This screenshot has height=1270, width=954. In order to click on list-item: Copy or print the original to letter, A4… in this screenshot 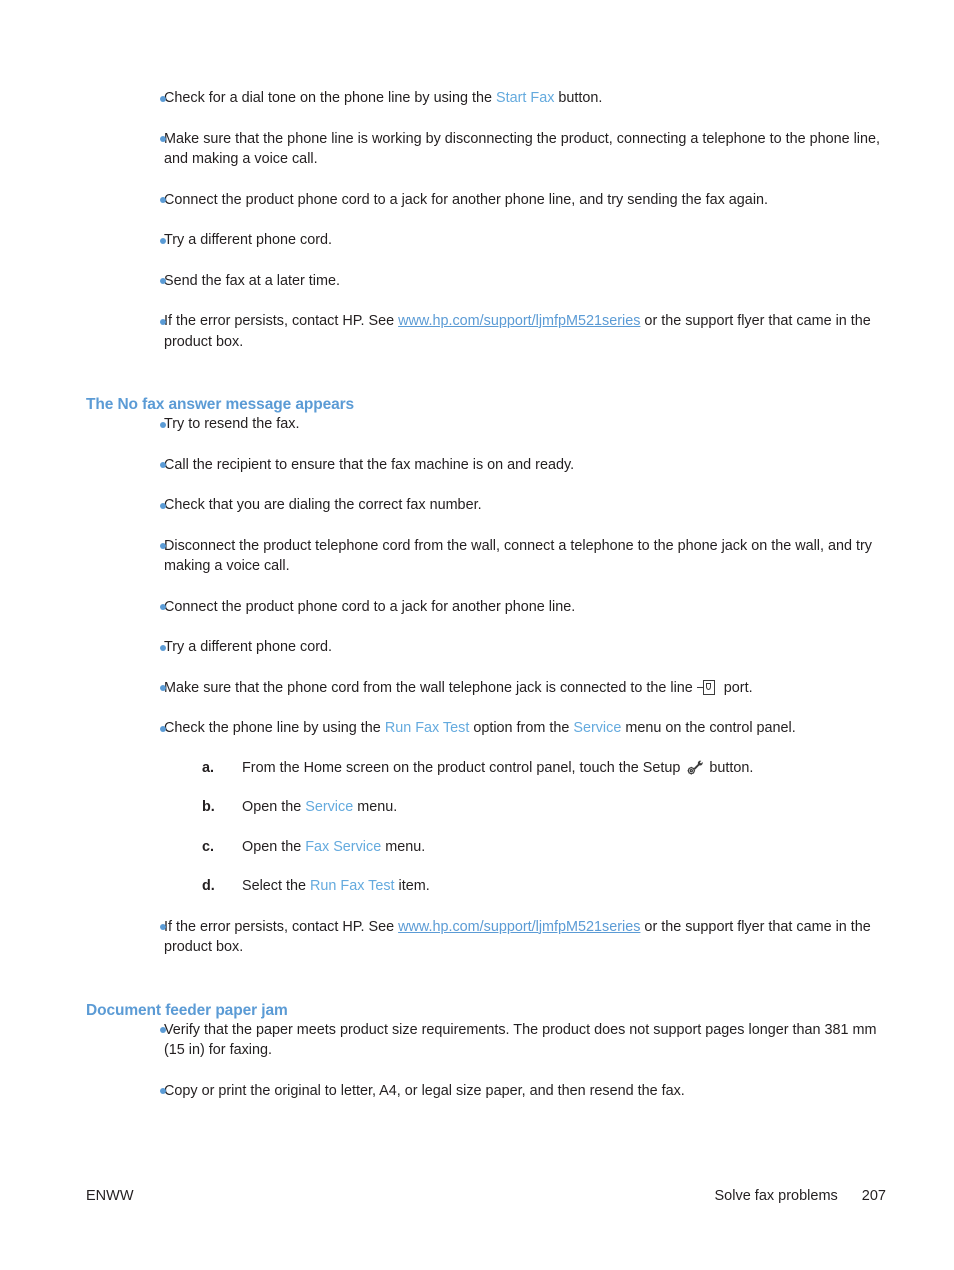, I will do `click(486, 1091)`.